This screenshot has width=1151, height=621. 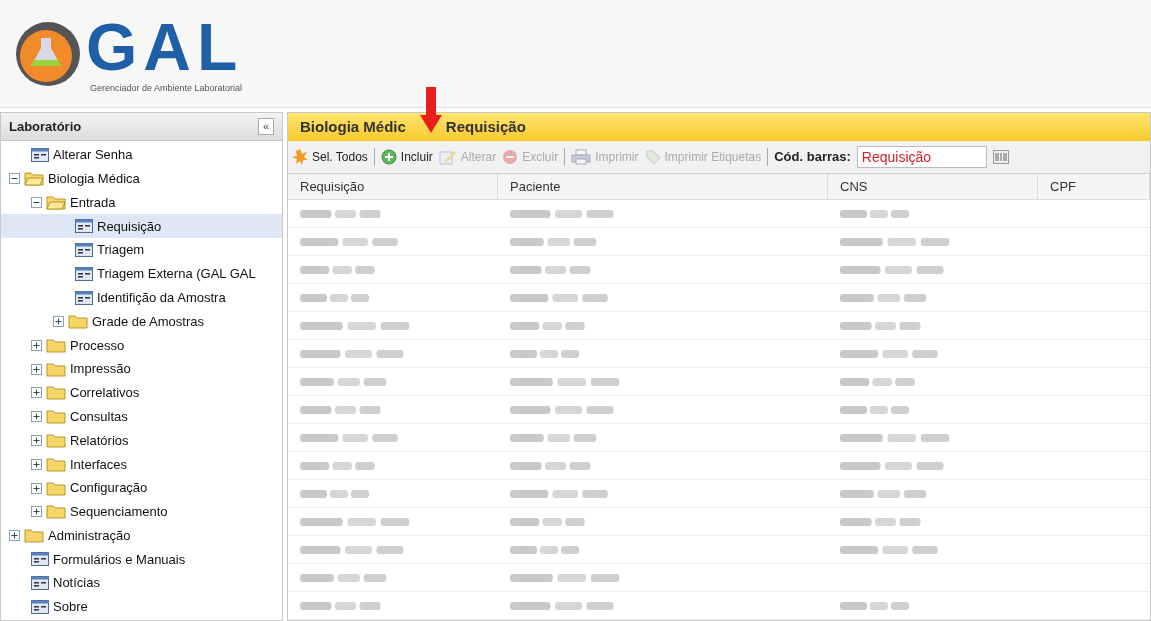 I want to click on toolbar-button: Sel. Todos, so click(x=330, y=156).